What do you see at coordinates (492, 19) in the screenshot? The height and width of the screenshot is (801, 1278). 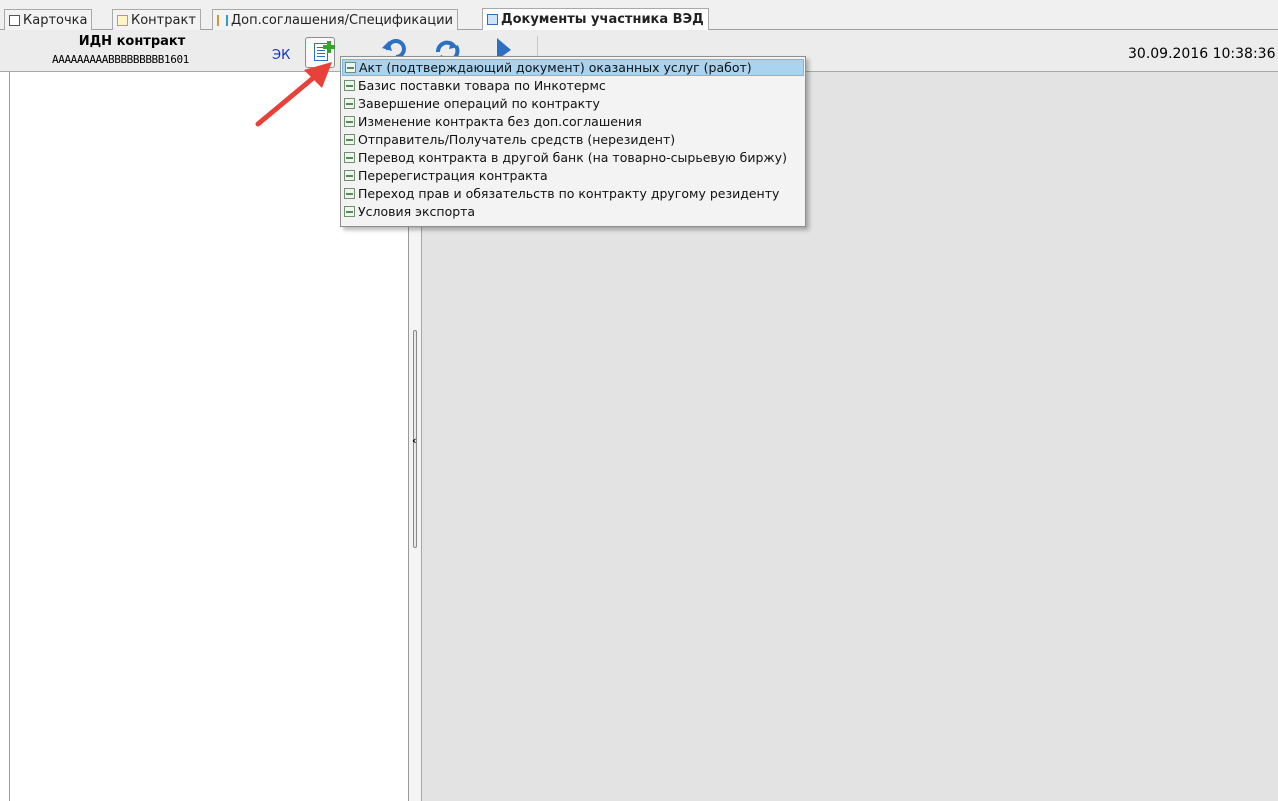 I see `documents-icon` at bounding box center [492, 19].